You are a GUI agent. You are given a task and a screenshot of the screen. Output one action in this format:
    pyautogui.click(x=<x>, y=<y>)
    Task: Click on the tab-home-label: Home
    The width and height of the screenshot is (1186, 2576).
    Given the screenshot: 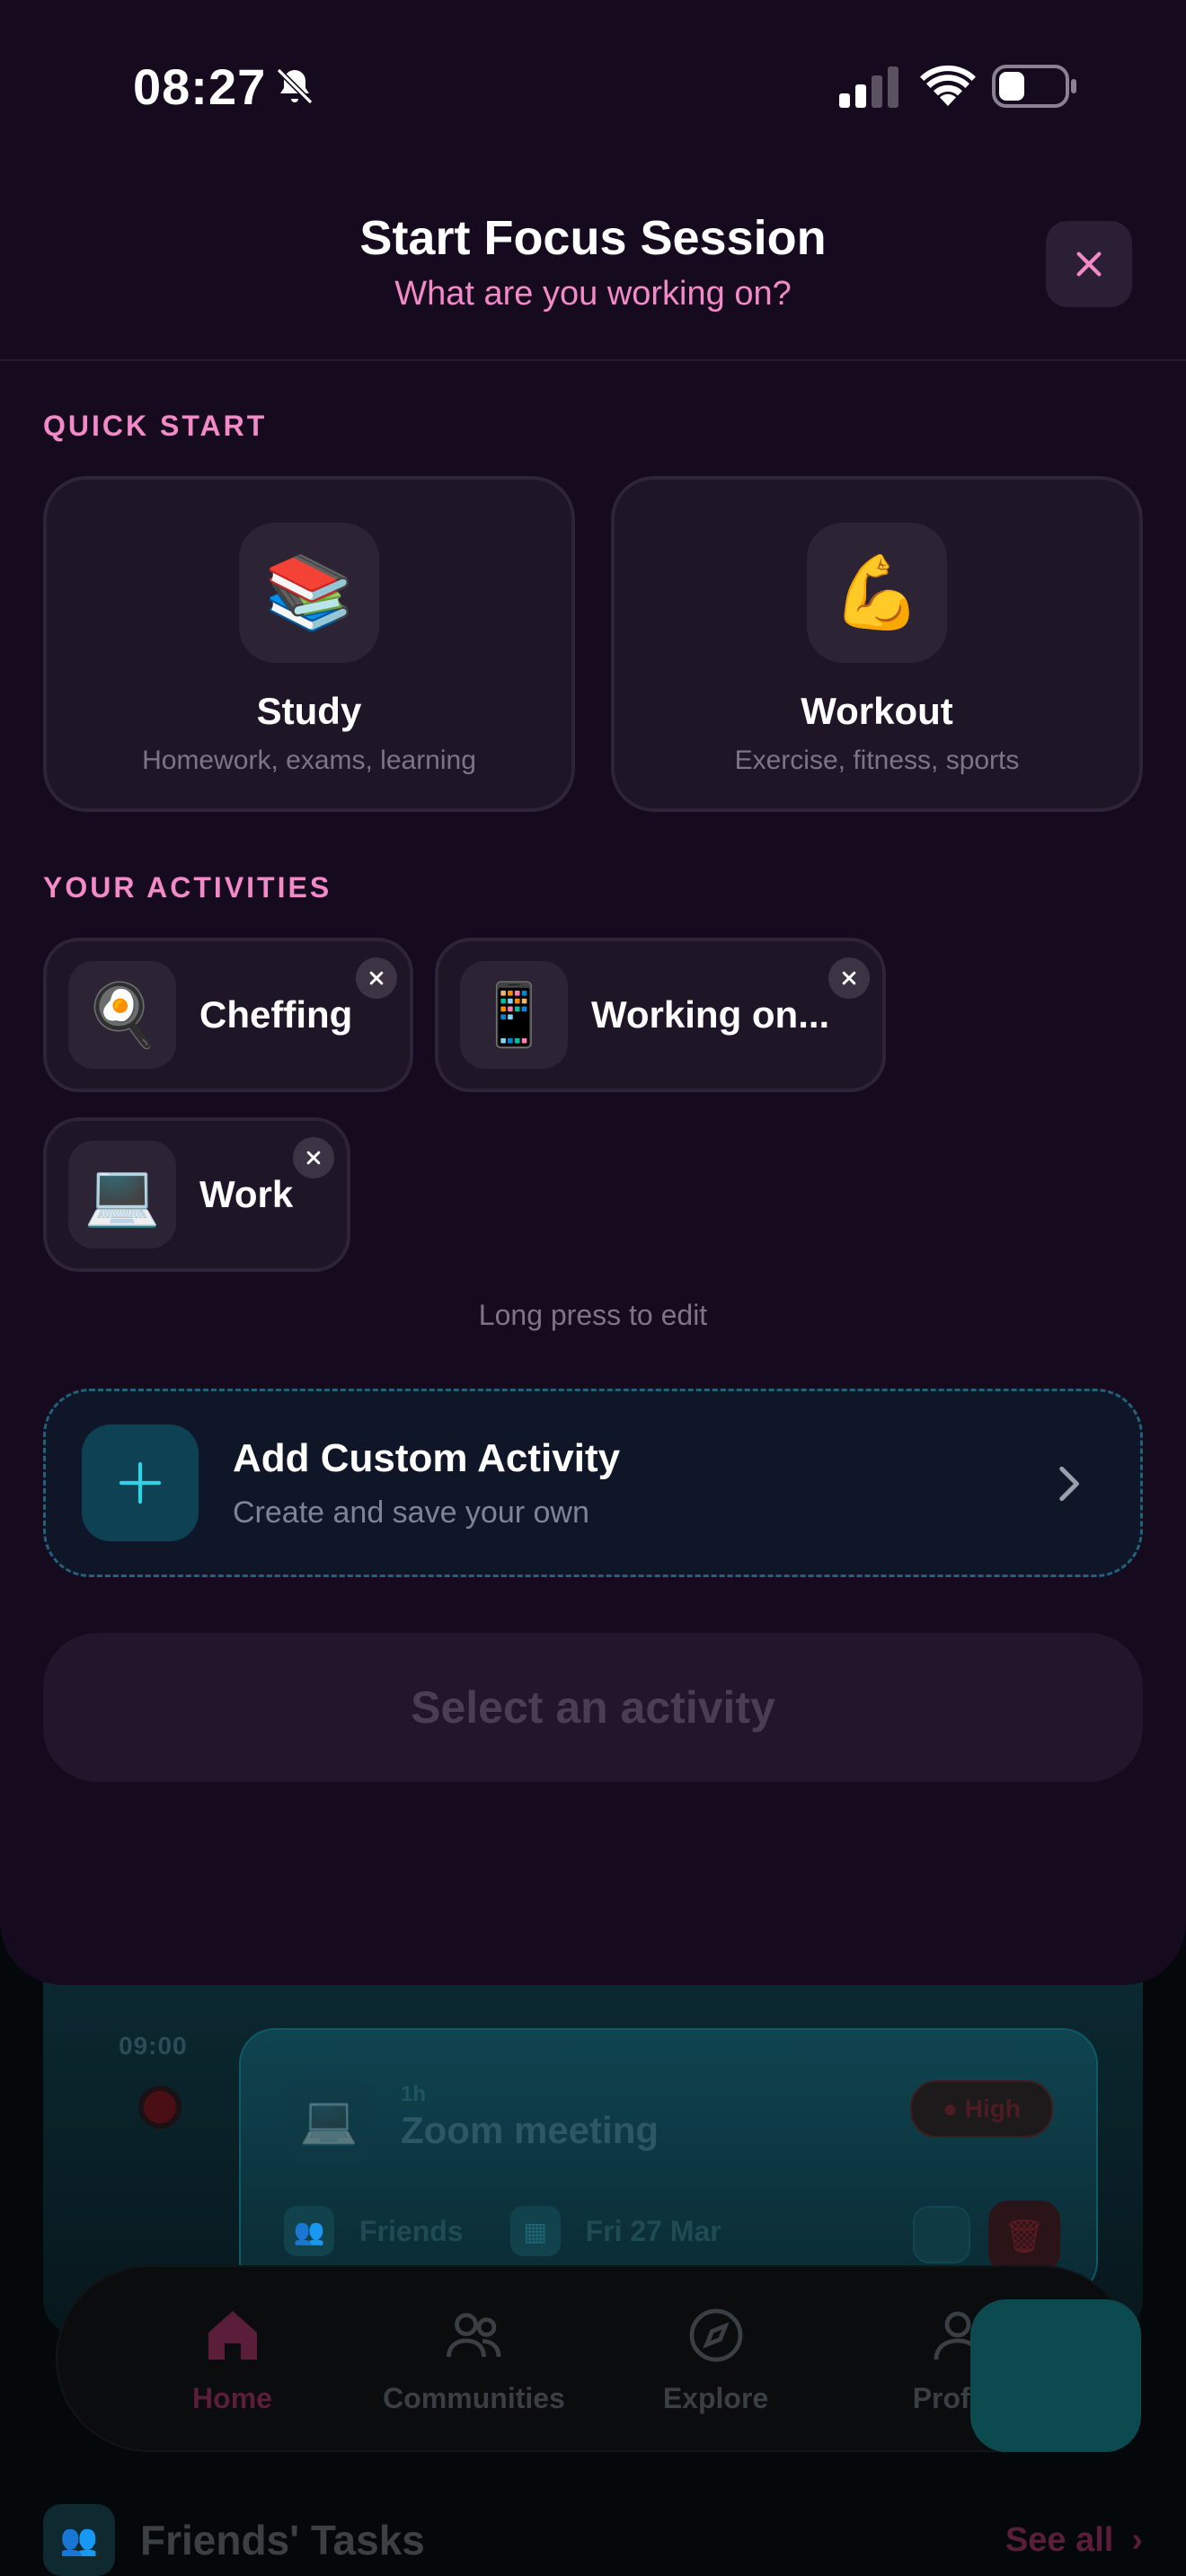 What is the action you would take?
    pyautogui.click(x=232, y=2397)
    